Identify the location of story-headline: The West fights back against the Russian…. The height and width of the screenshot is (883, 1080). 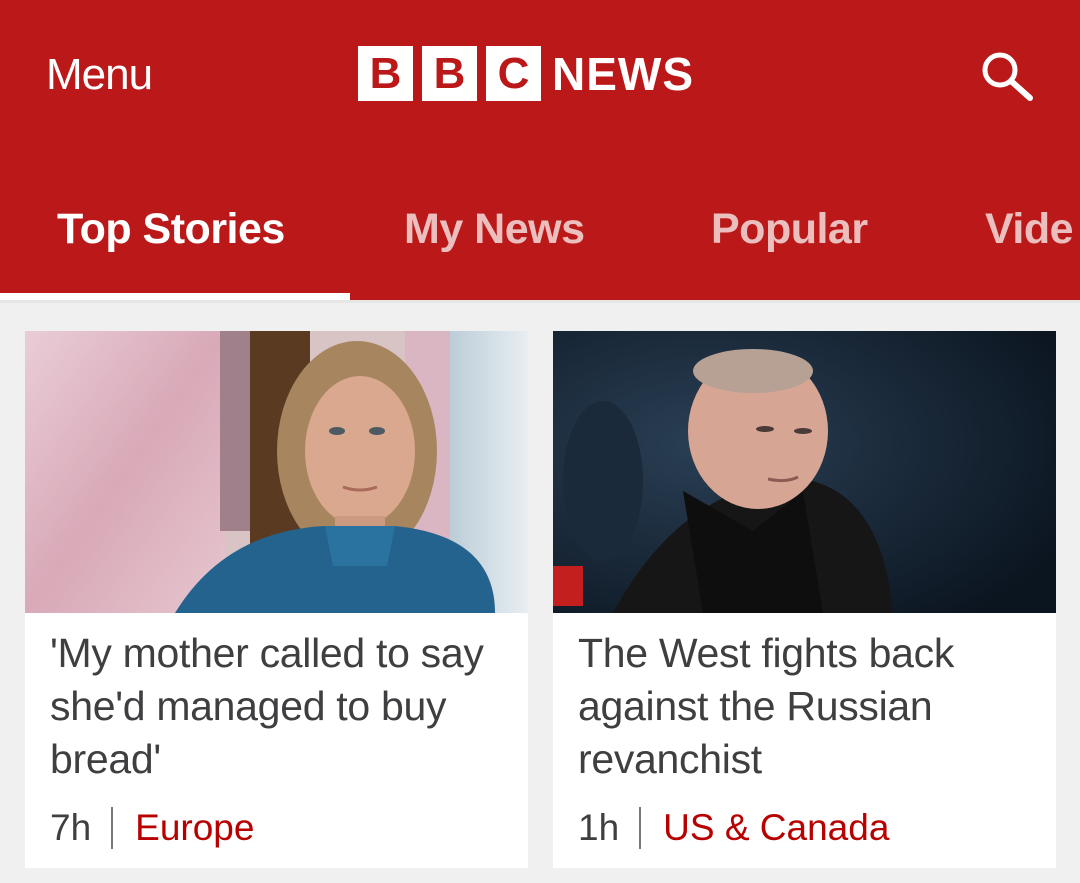
(808, 706).